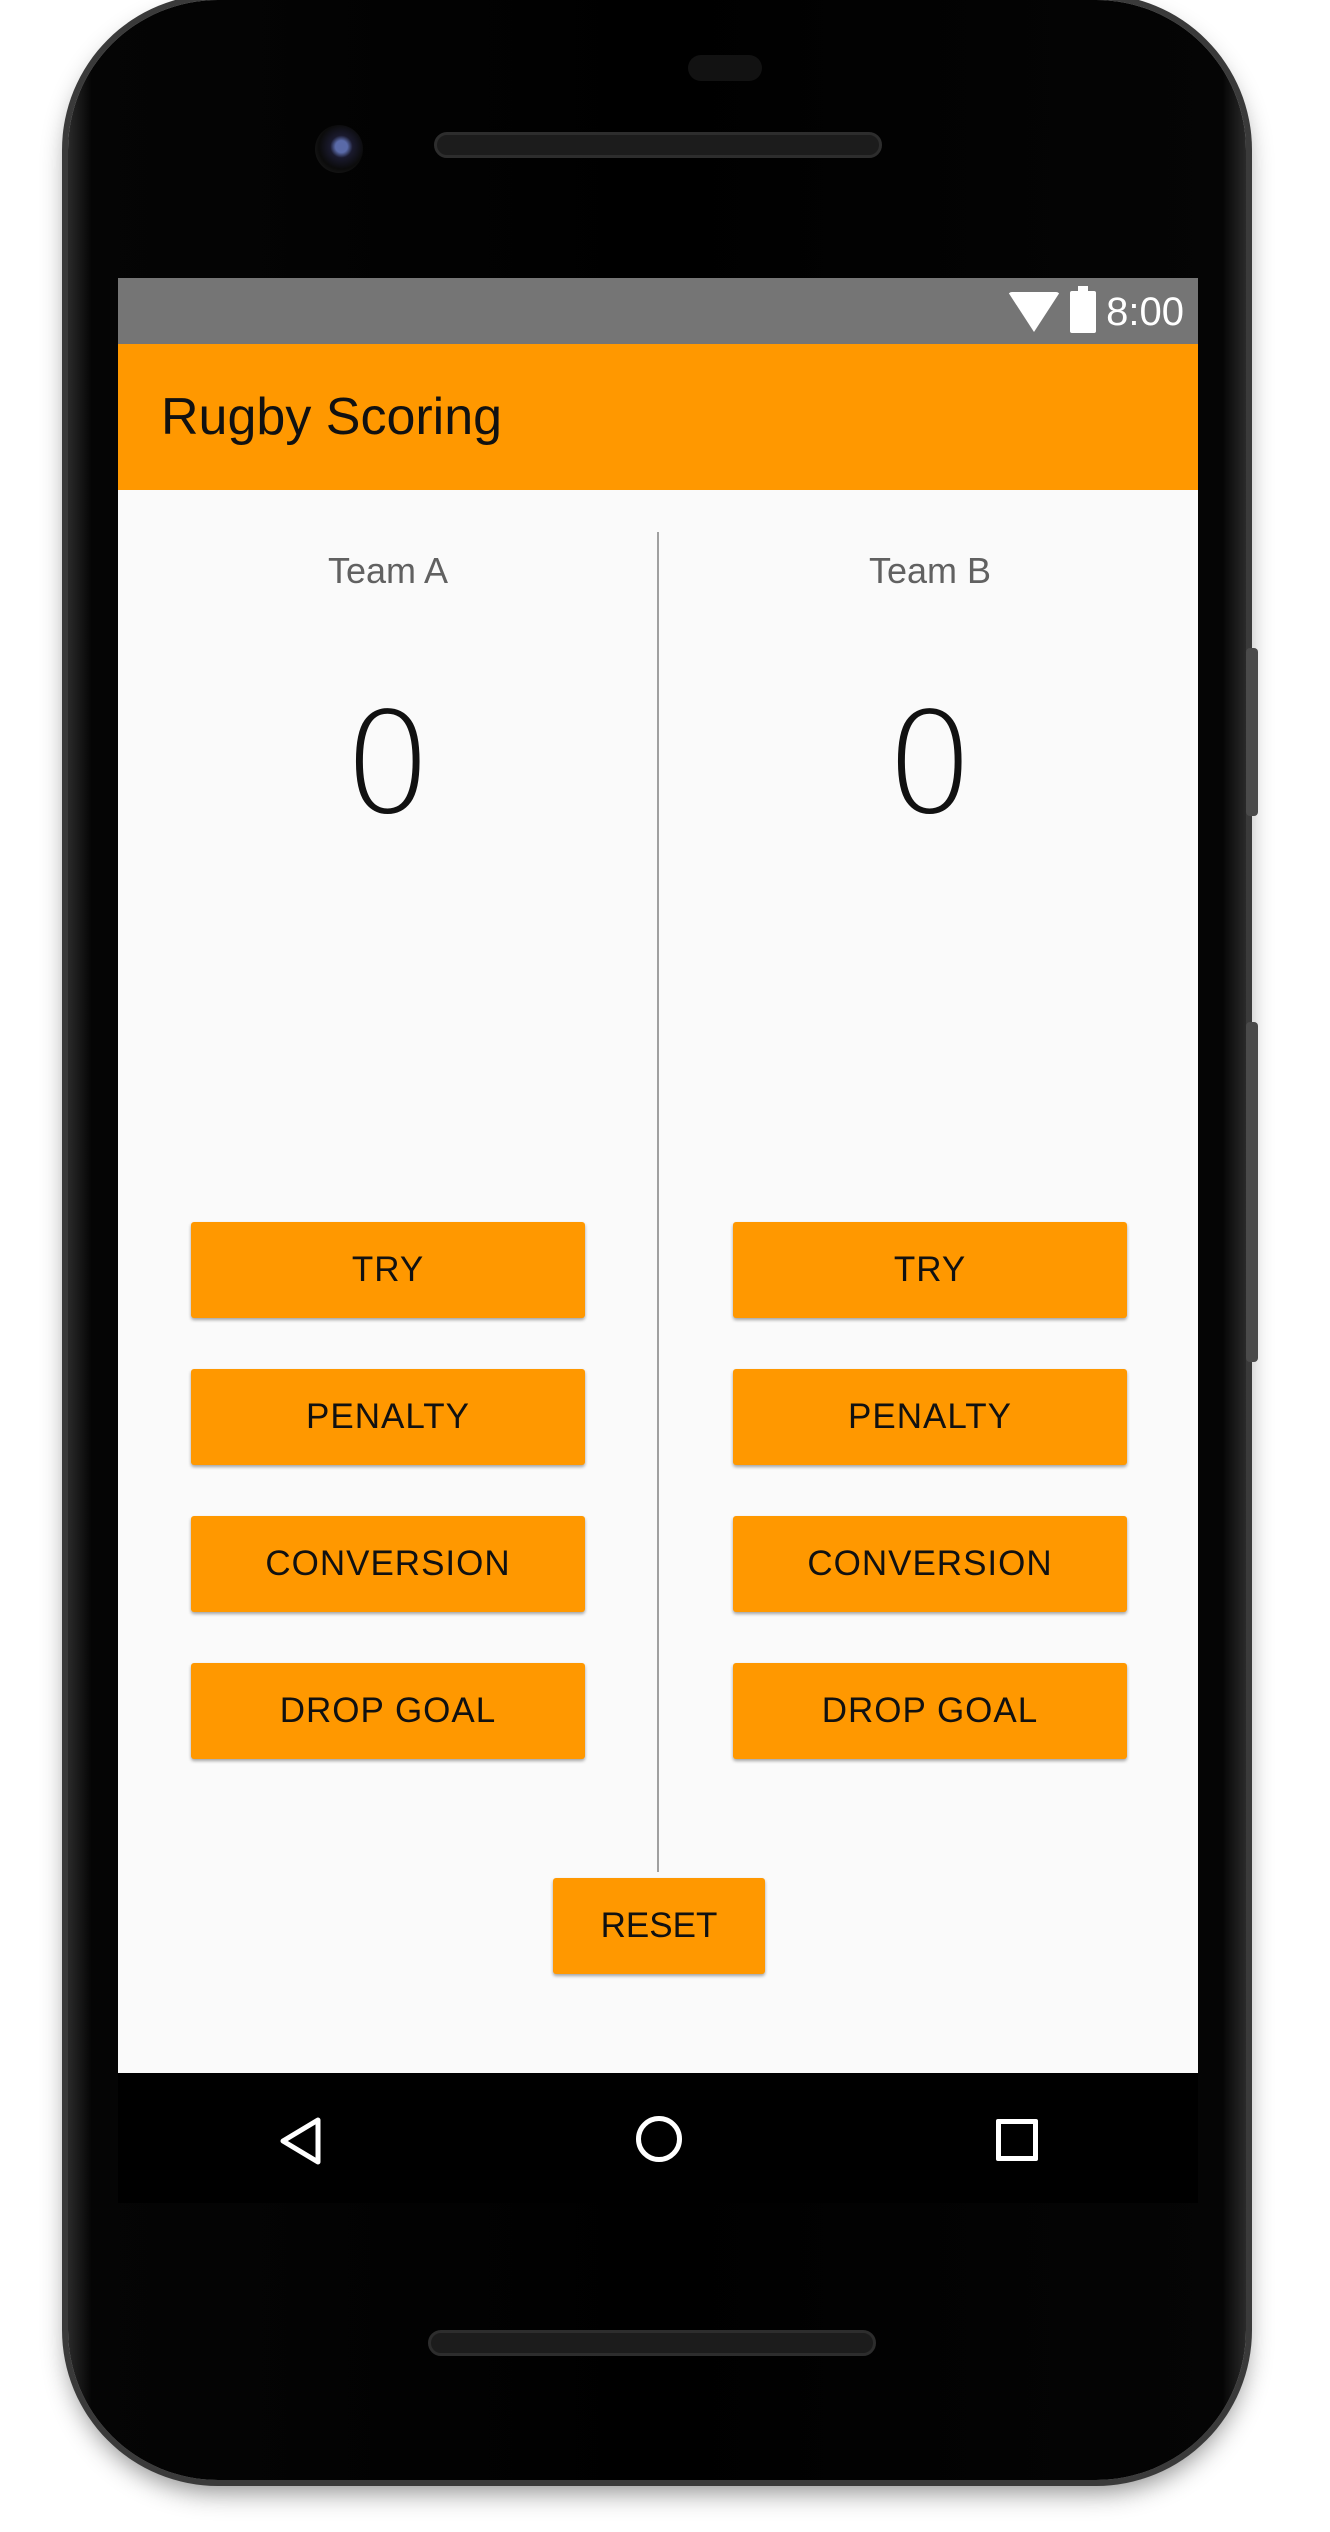 The width and height of the screenshot is (1330, 2532). I want to click on wifi-icon, so click(1034, 312).